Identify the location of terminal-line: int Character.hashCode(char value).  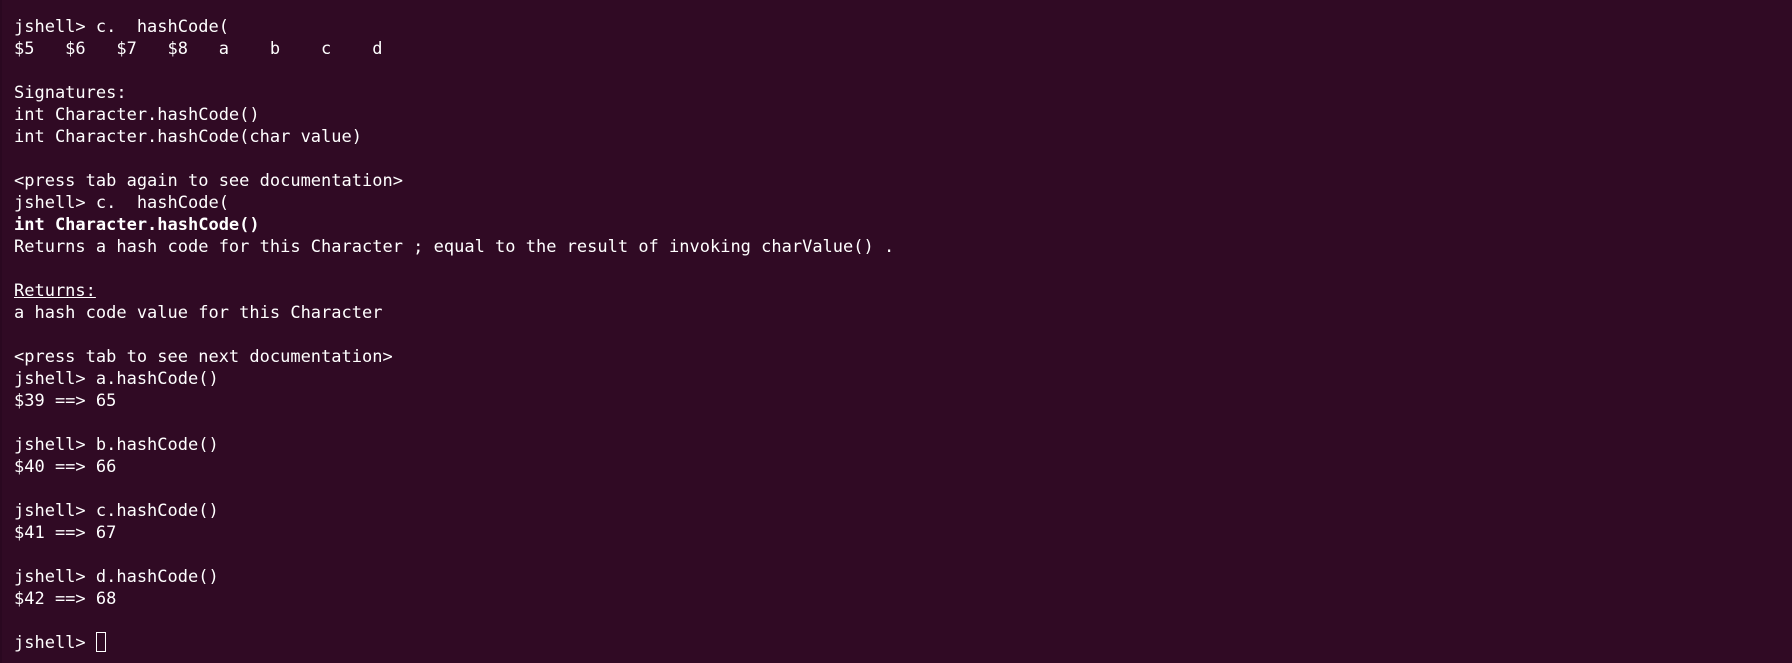
(188, 137).